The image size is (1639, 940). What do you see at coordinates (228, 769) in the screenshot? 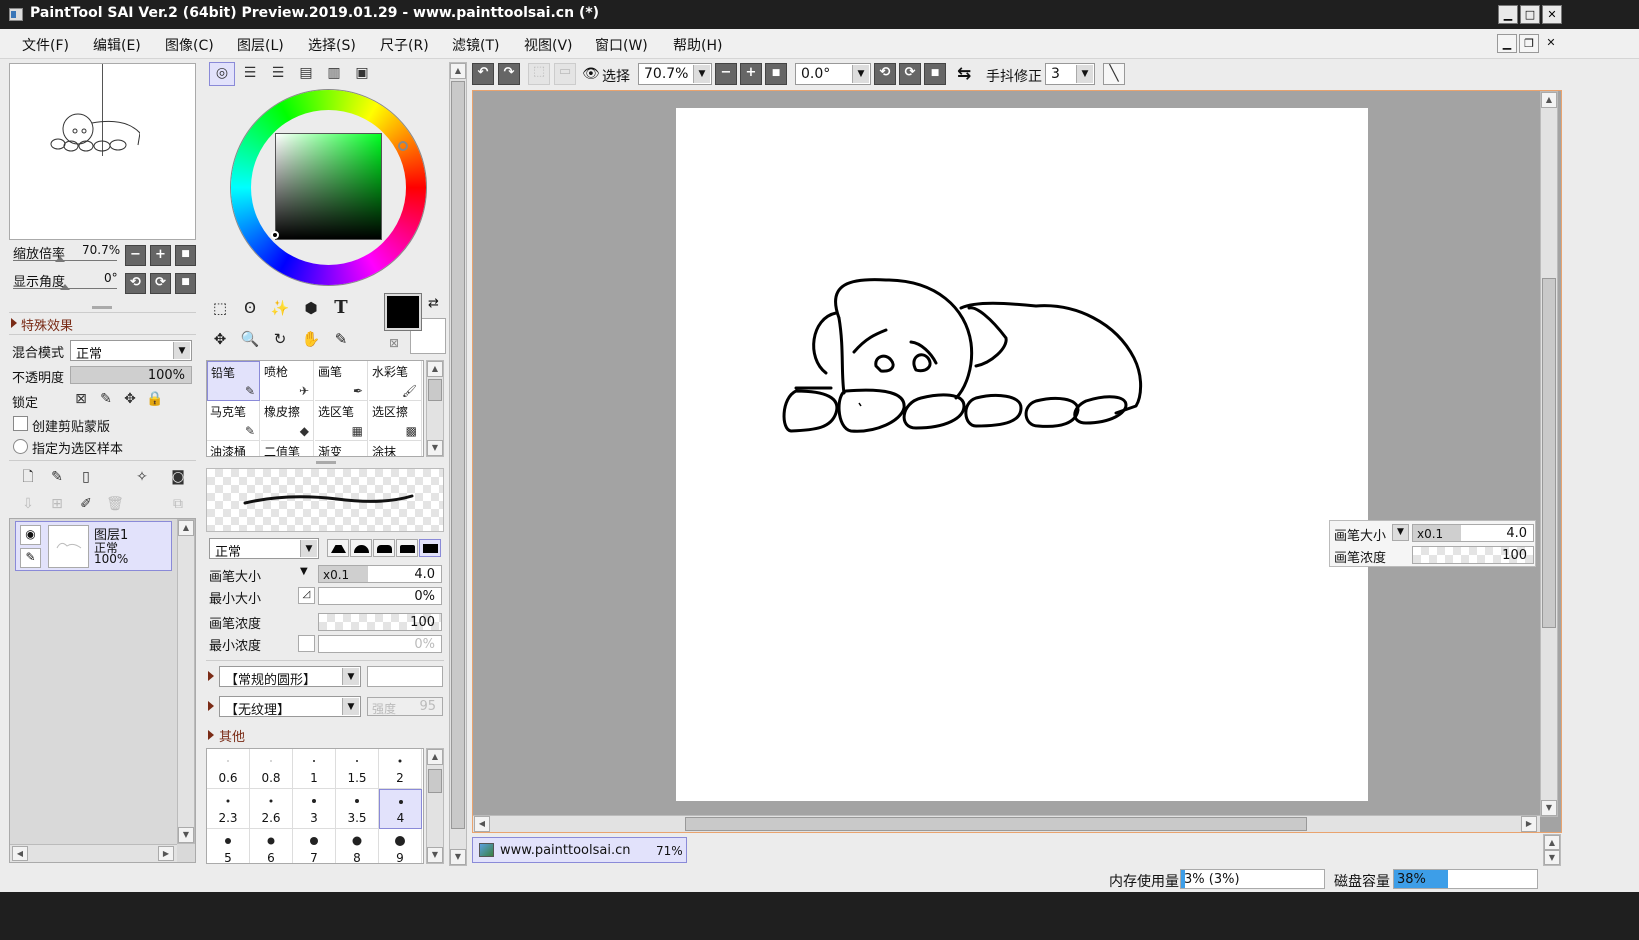
I see `size-preset: 0.6` at bounding box center [228, 769].